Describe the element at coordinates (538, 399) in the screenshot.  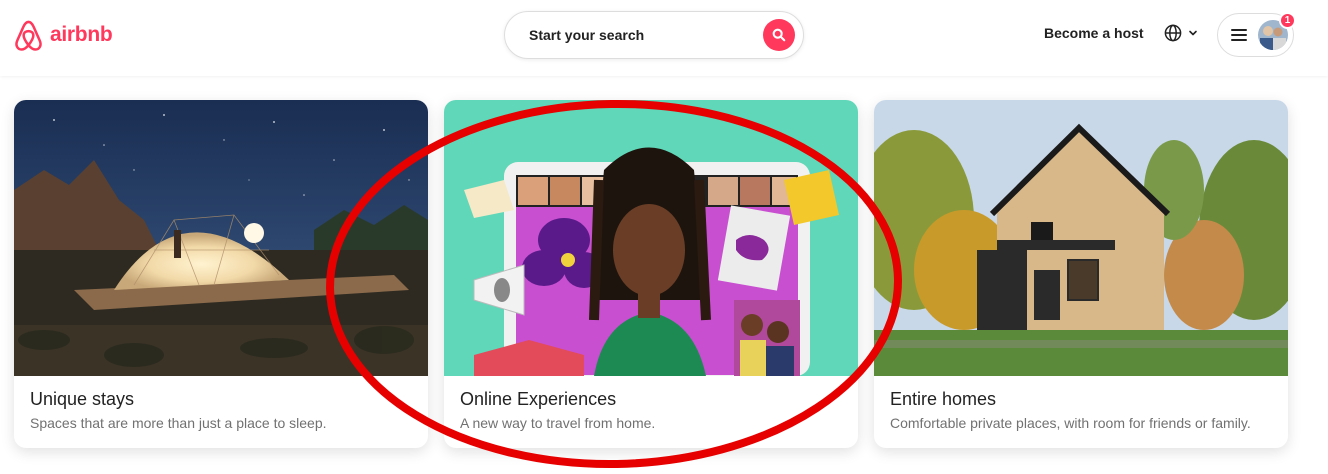
I see `card-title: Online Experiences` at that location.